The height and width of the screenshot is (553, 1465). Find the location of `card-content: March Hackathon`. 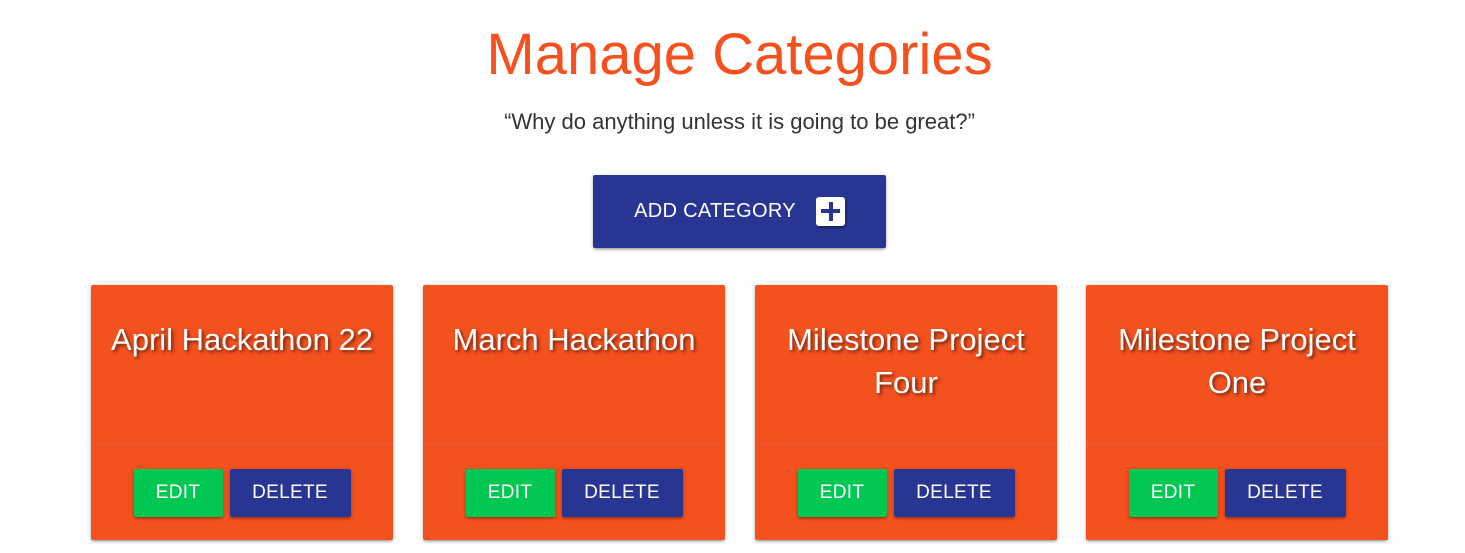

card-content: March Hackathon is located at coordinates (574, 365).